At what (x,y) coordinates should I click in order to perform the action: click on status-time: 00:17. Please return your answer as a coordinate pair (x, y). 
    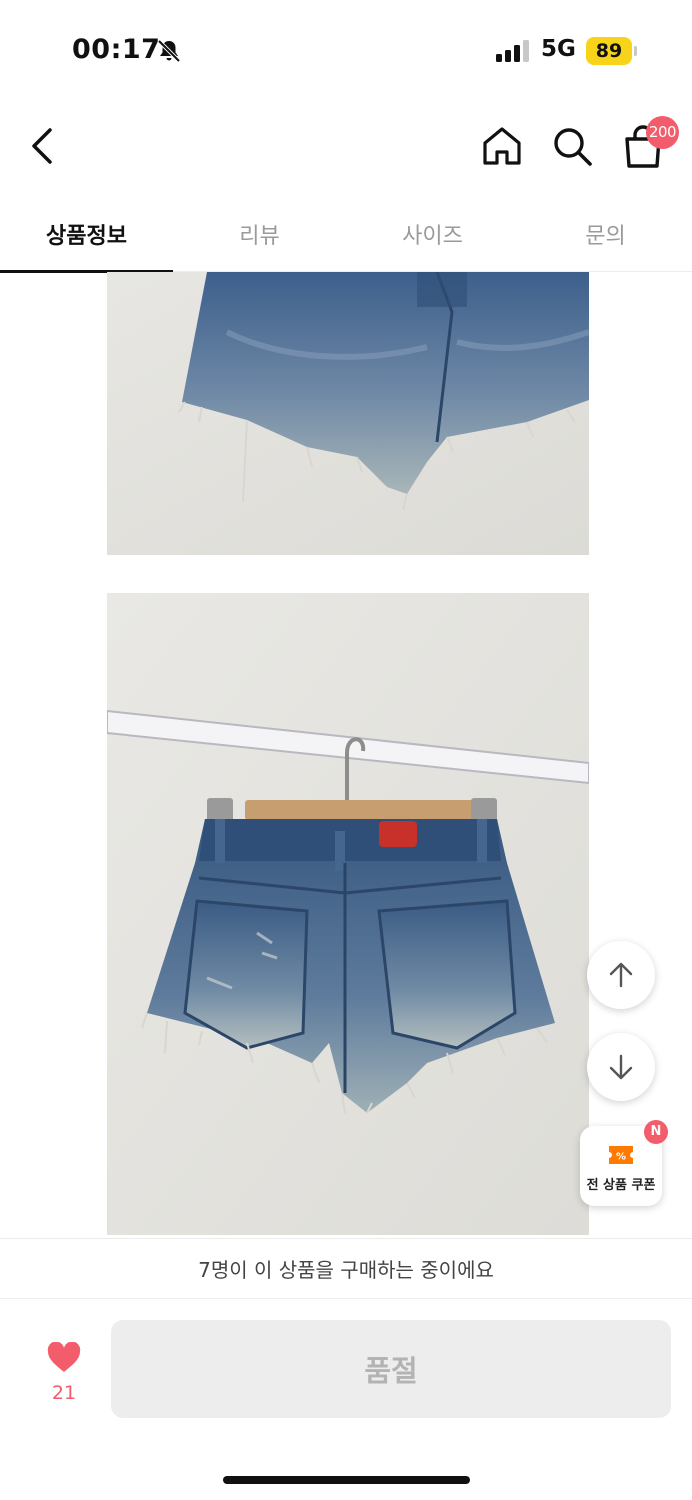
    Looking at the image, I should click on (116, 49).